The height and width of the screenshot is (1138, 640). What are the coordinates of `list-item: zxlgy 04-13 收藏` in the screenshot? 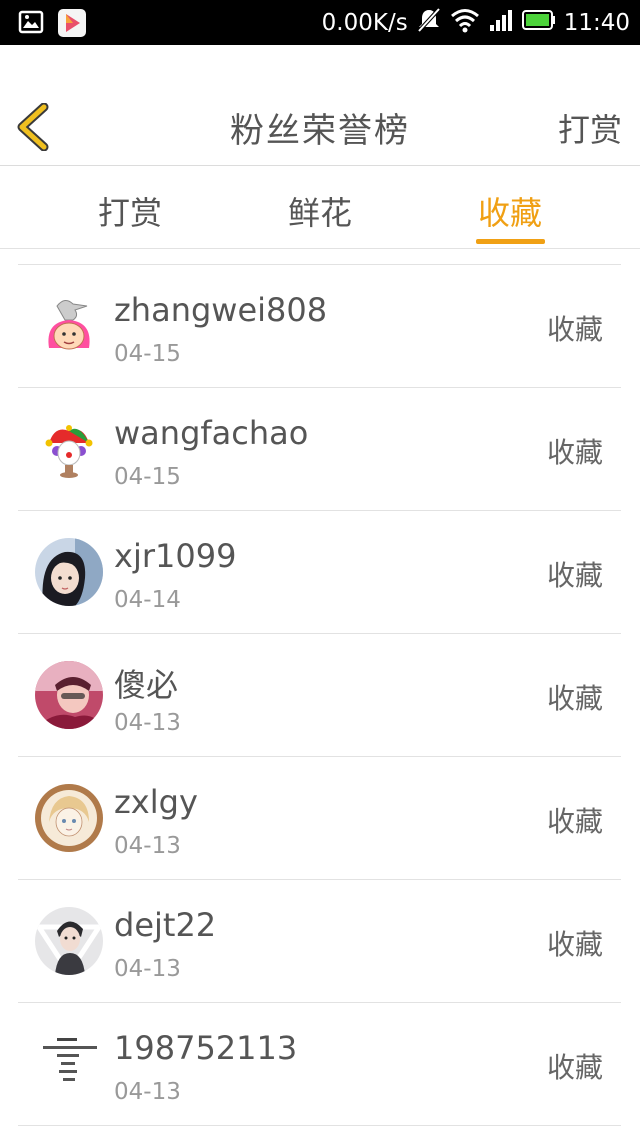 It's located at (319, 818).